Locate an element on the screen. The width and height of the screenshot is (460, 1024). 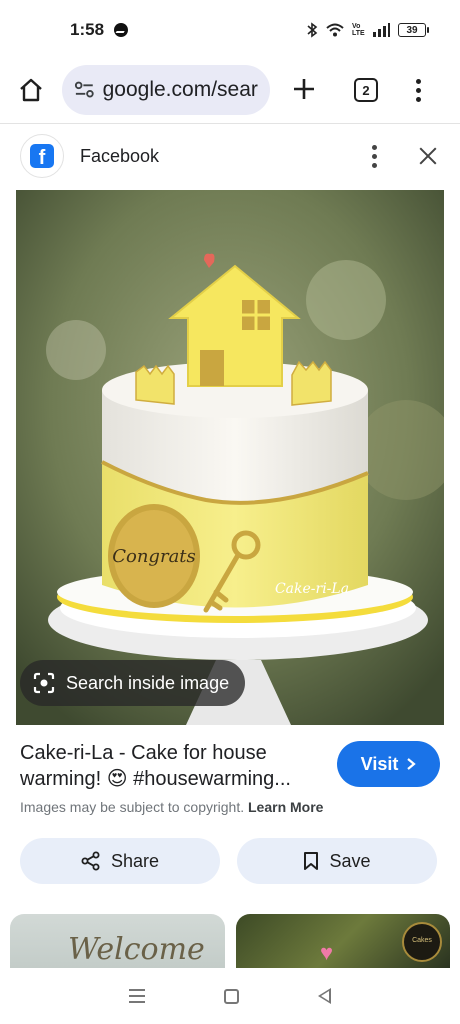
save-label: Save is located at coordinates (350, 860).